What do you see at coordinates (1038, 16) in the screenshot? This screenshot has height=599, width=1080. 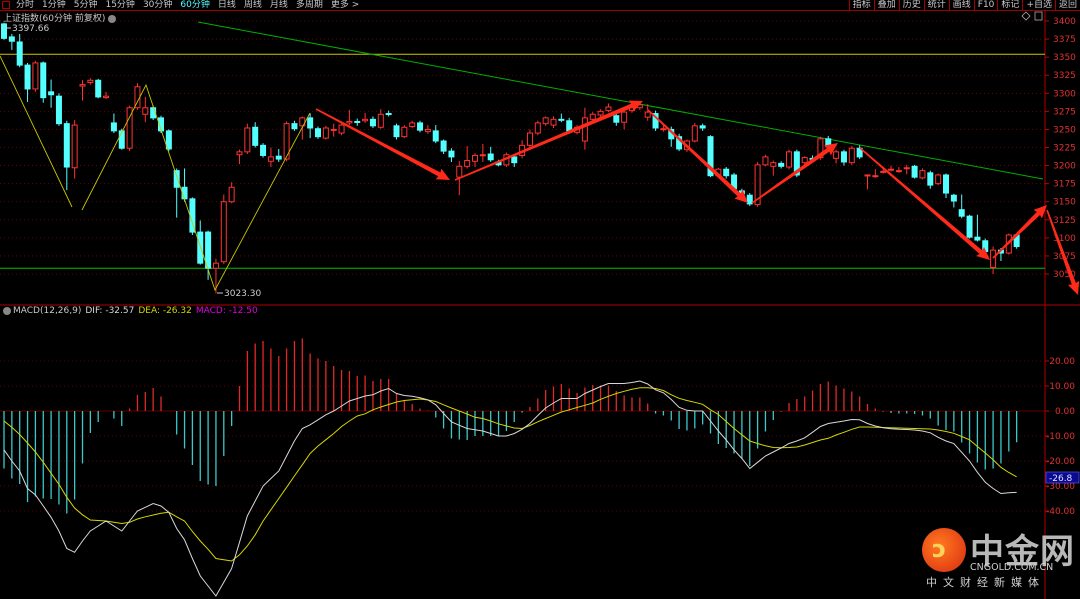 I see `panel-toggle-icon` at bounding box center [1038, 16].